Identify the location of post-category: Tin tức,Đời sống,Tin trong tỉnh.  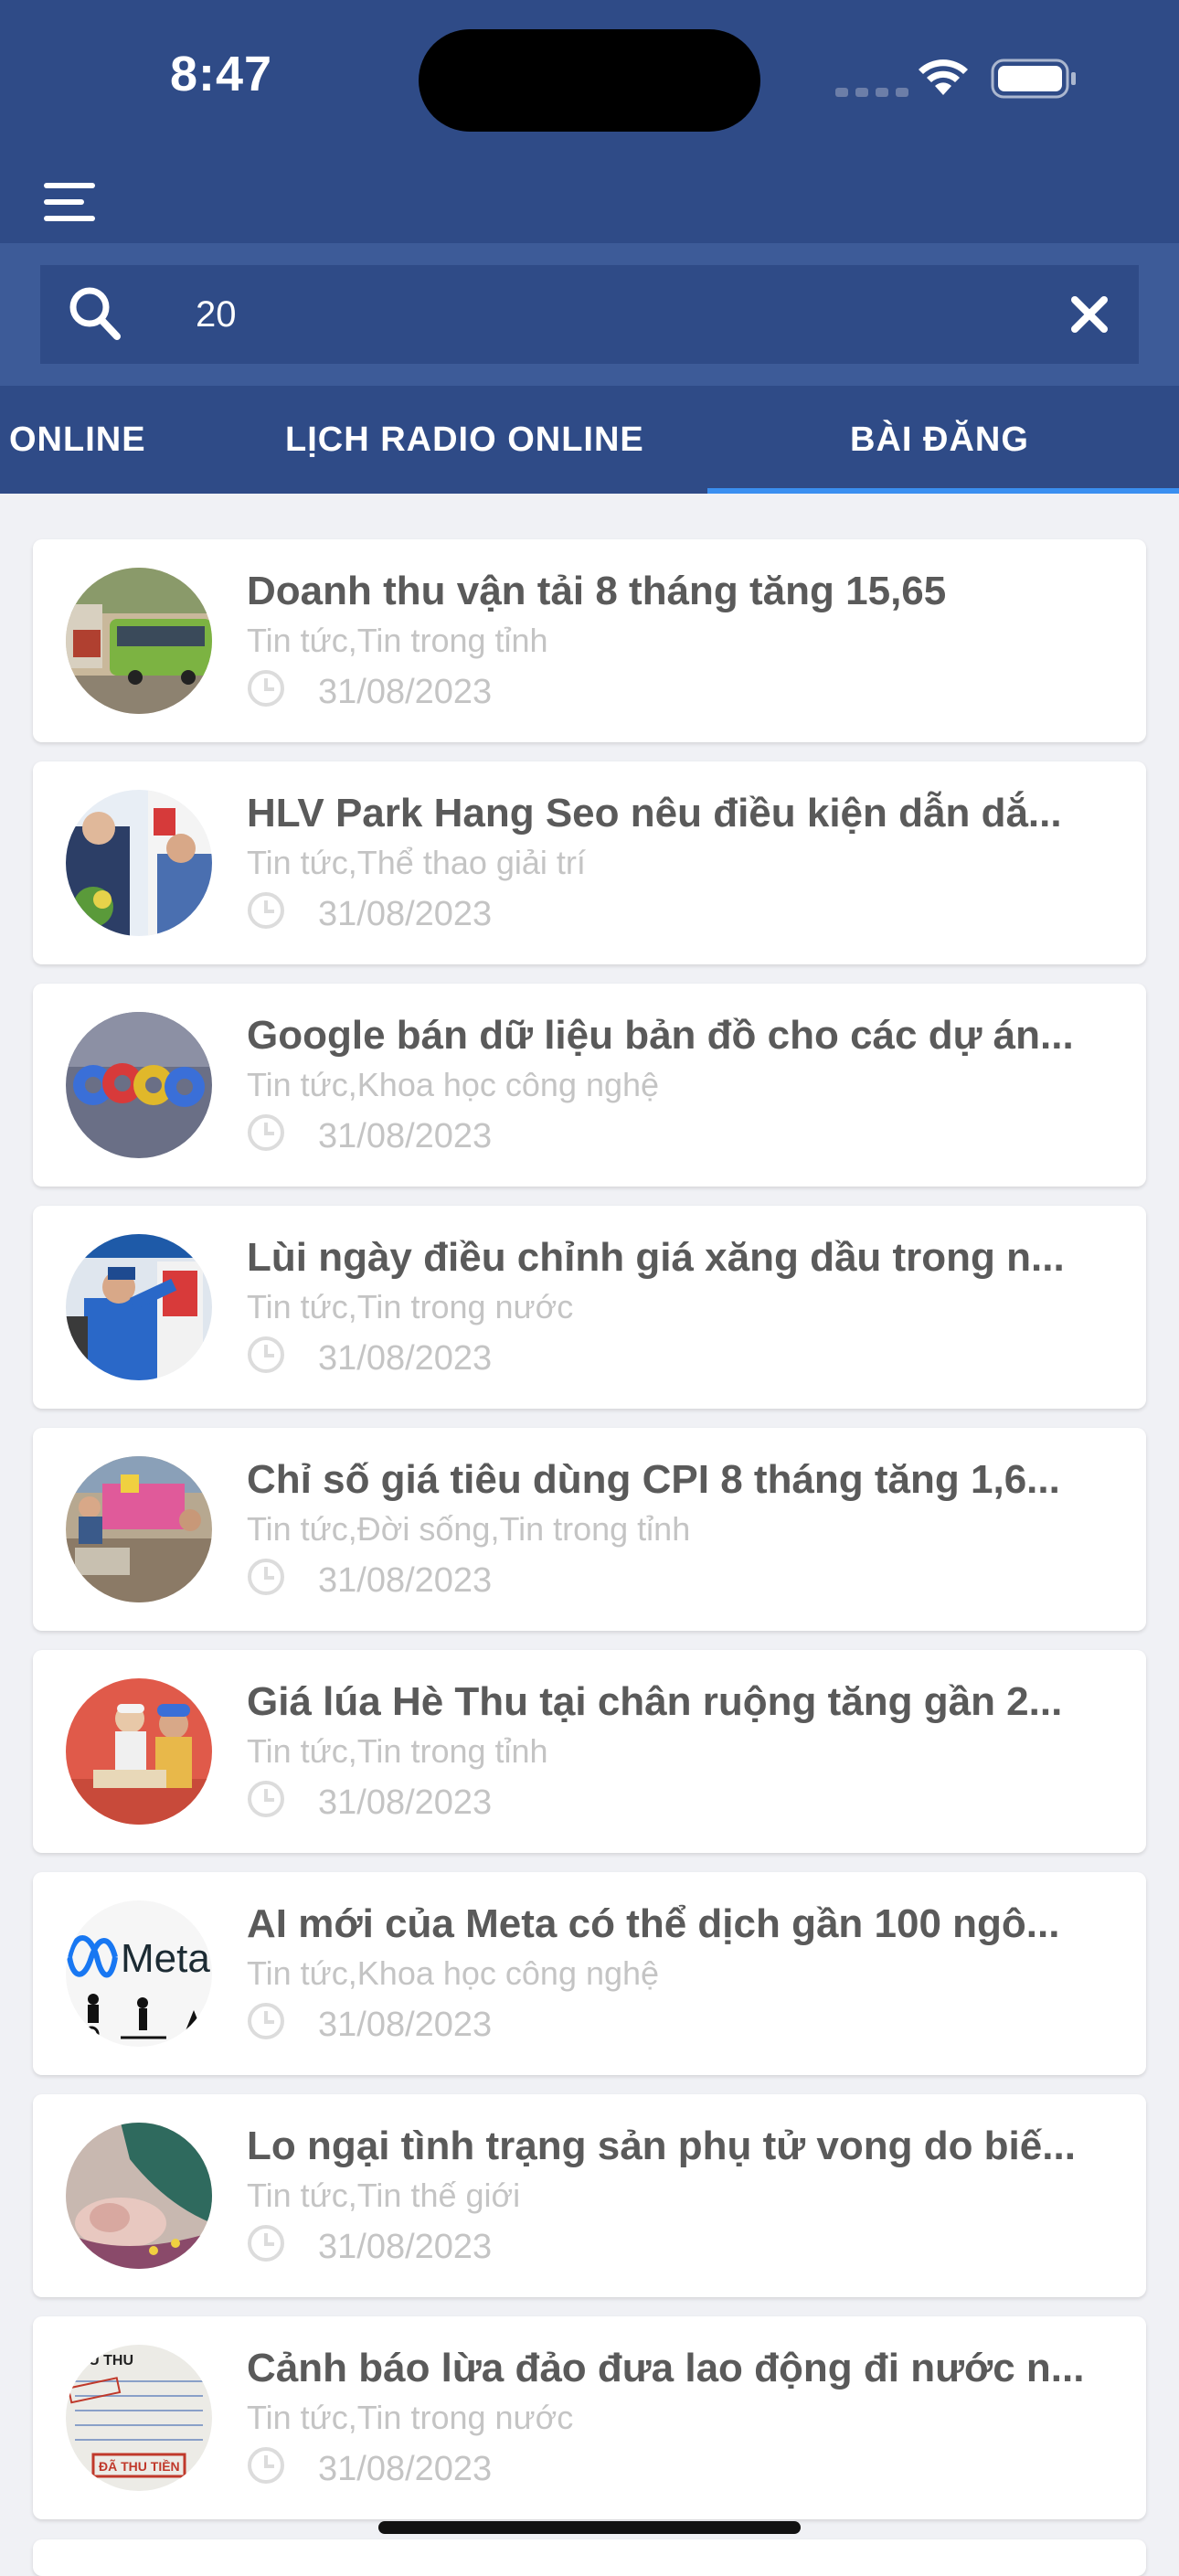
(469, 1529).